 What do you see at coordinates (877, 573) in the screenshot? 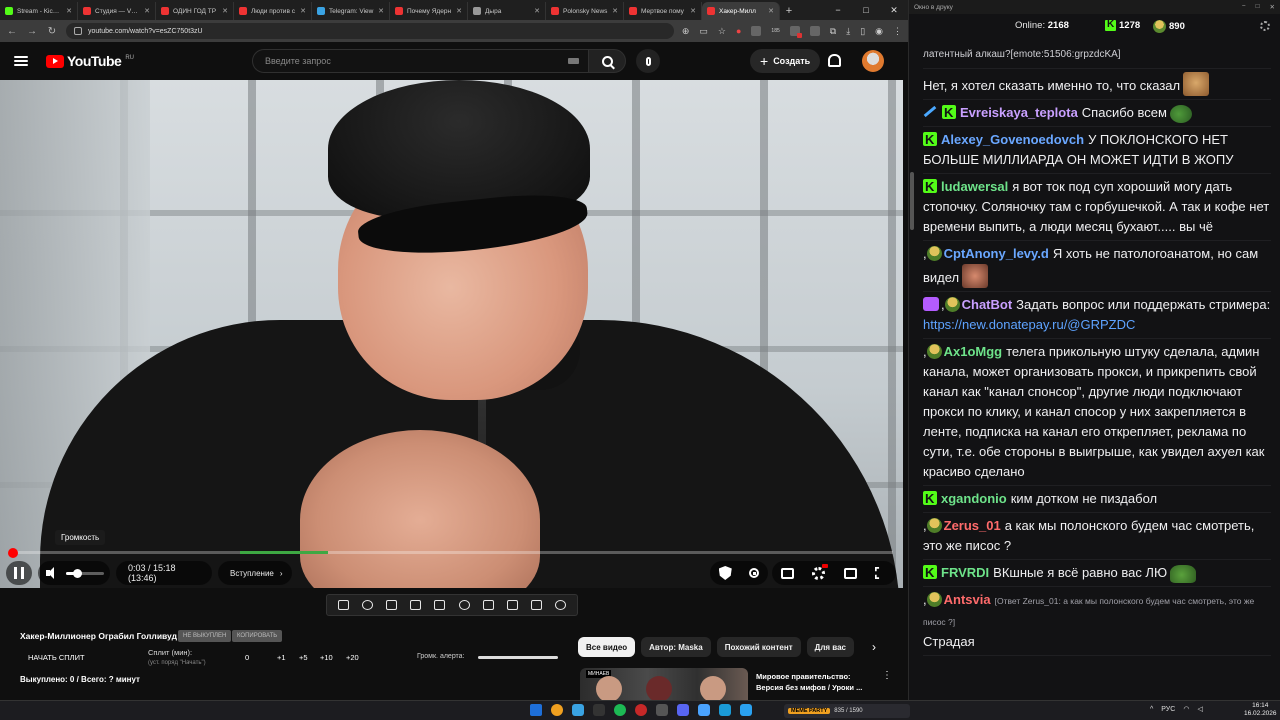
I see `fullscreen-icon` at bounding box center [877, 573].